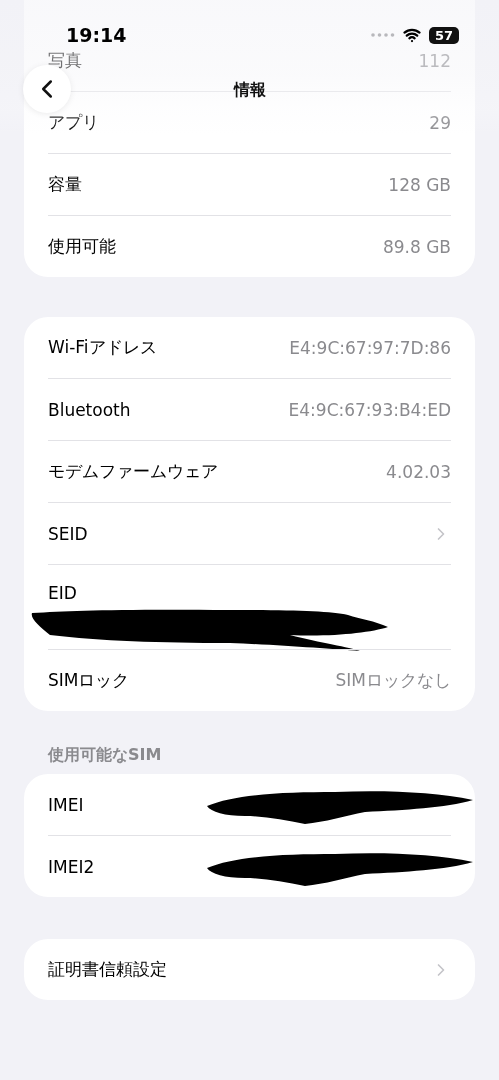  I want to click on row-label: 写真, so click(65, 60).